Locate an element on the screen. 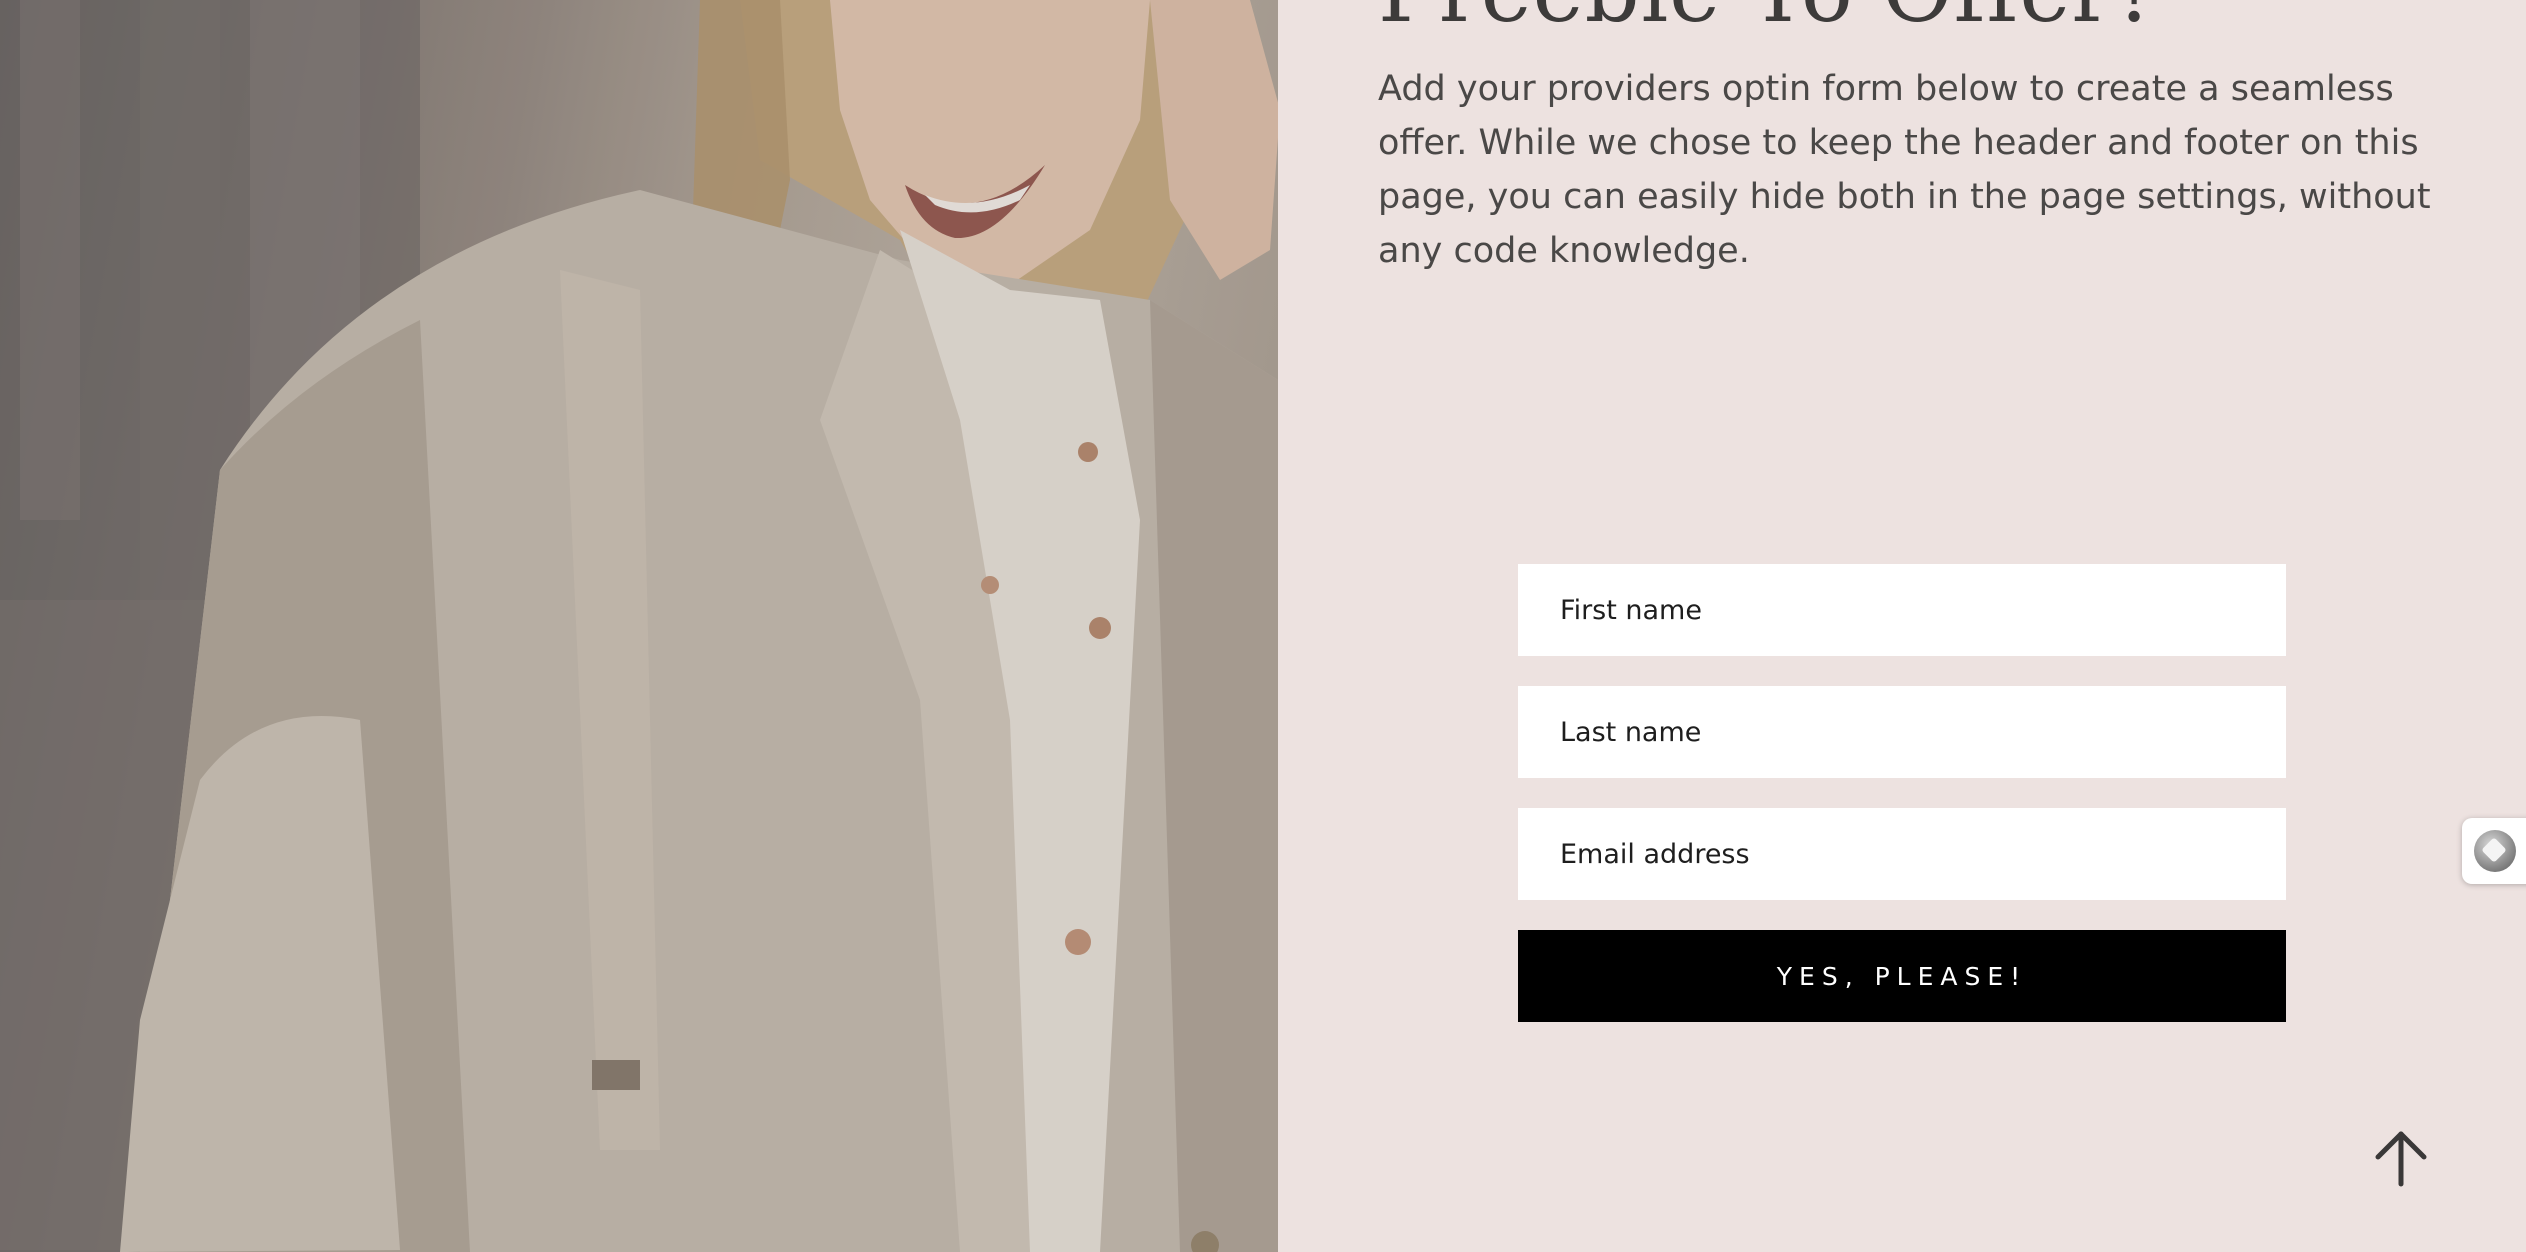  arrow-up-icon is located at coordinates (2401, 1159).